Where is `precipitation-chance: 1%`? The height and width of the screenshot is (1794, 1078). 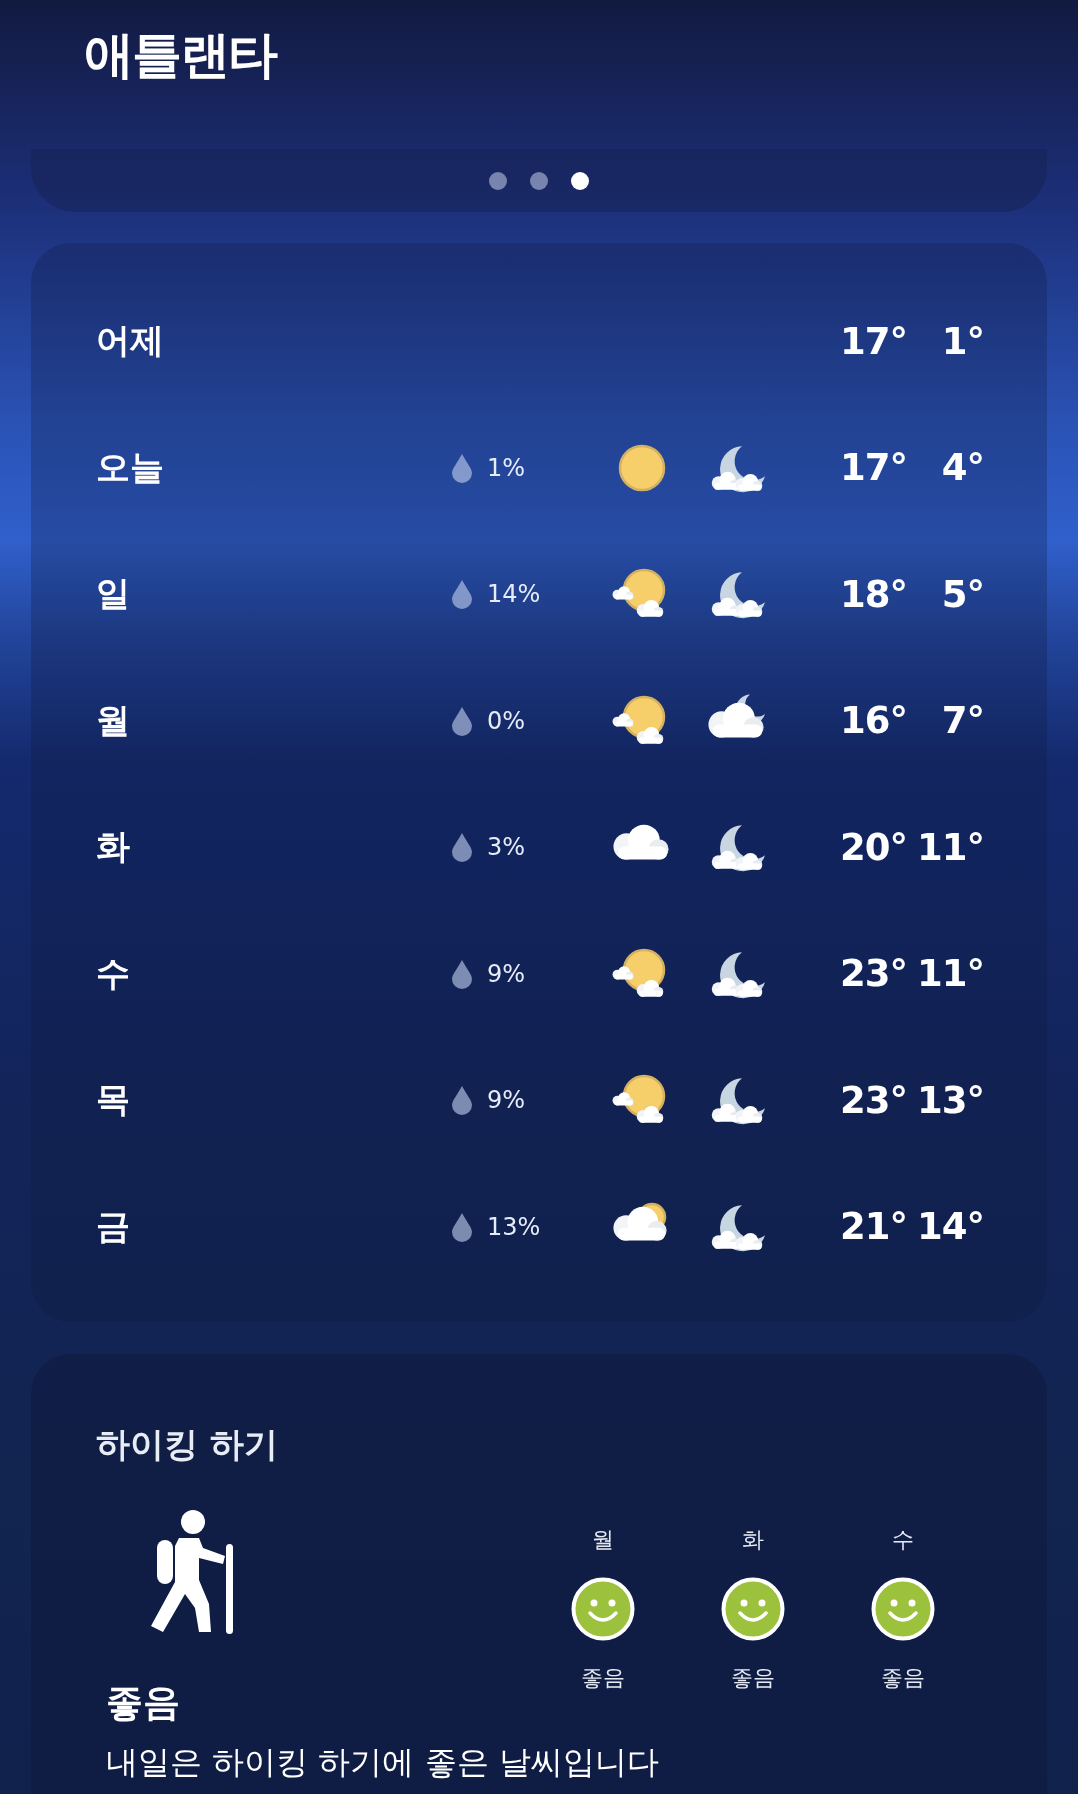 precipitation-chance: 1% is located at coordinates (506, 467).